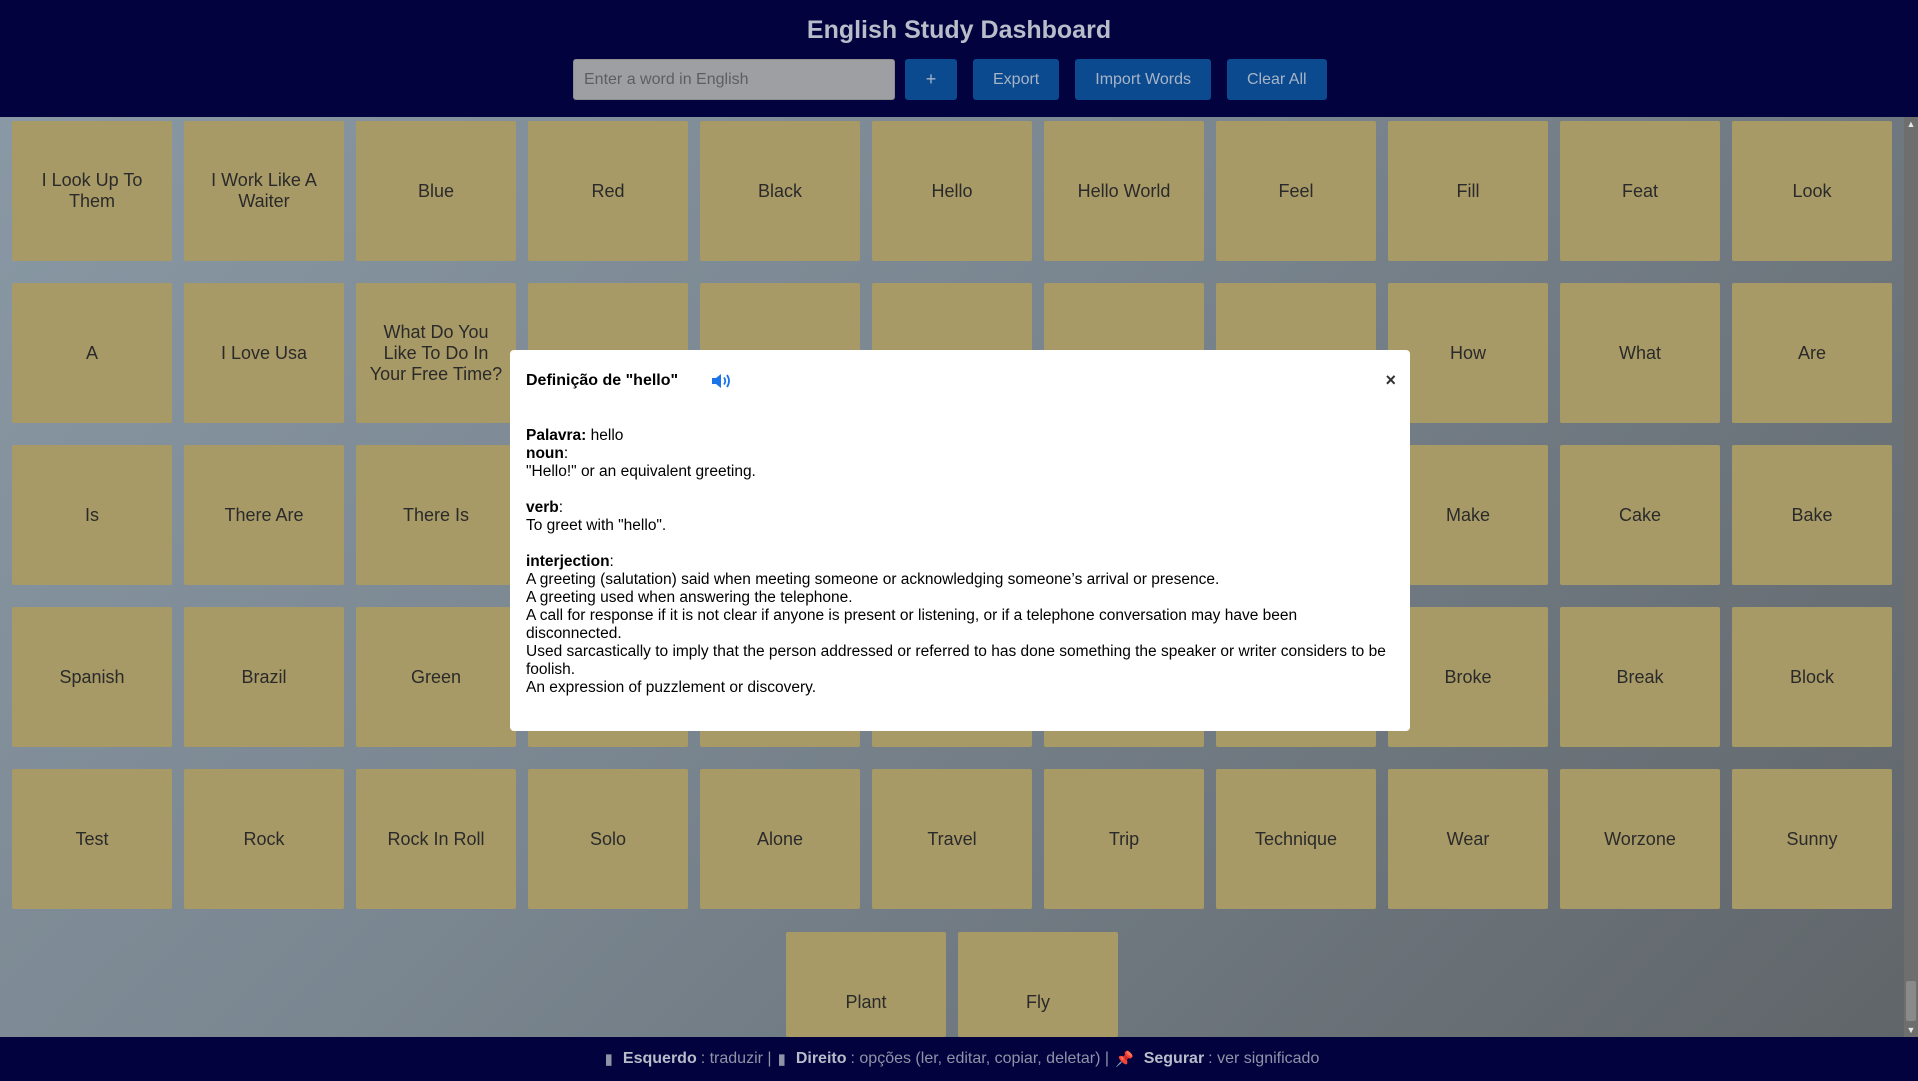  What do you see at coordinates (780, 191) in the screenshot?
I see `word-card: Black` at bounding box center [780, 191].